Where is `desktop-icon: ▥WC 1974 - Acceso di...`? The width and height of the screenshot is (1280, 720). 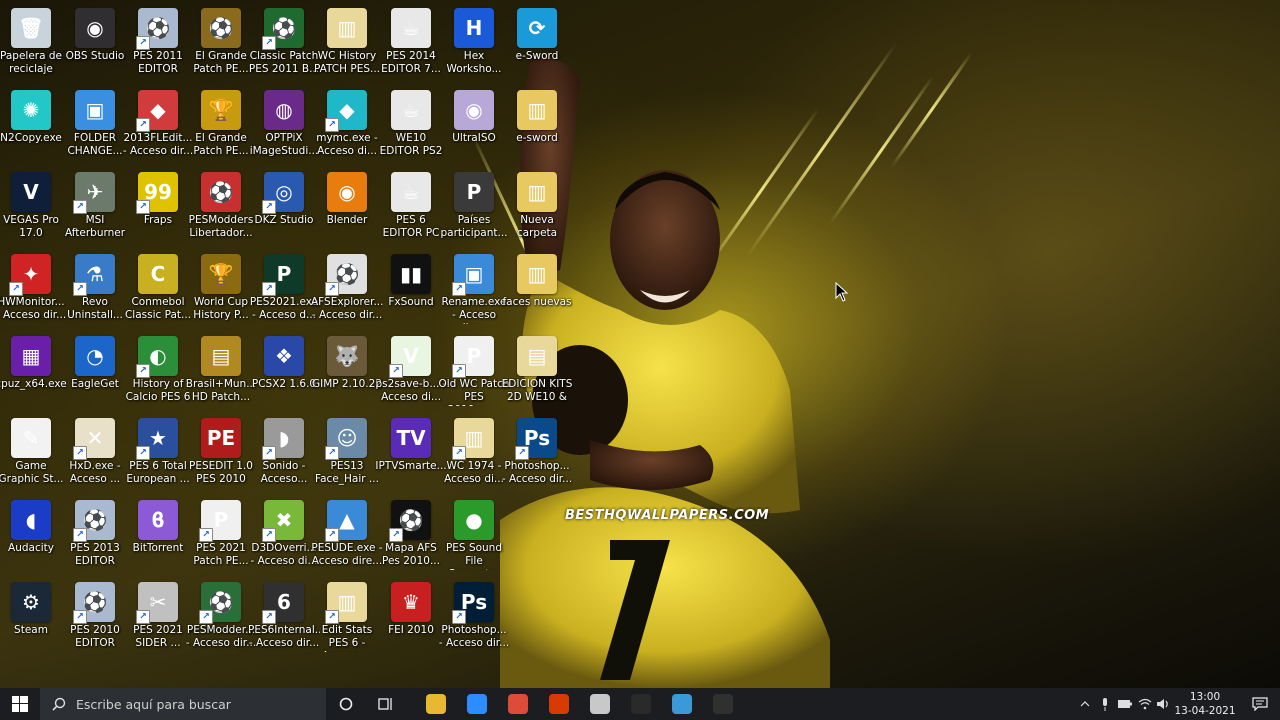 desktop-icon: ▥WC 1974 - Acceso di... is located at coordinates (474, 455).